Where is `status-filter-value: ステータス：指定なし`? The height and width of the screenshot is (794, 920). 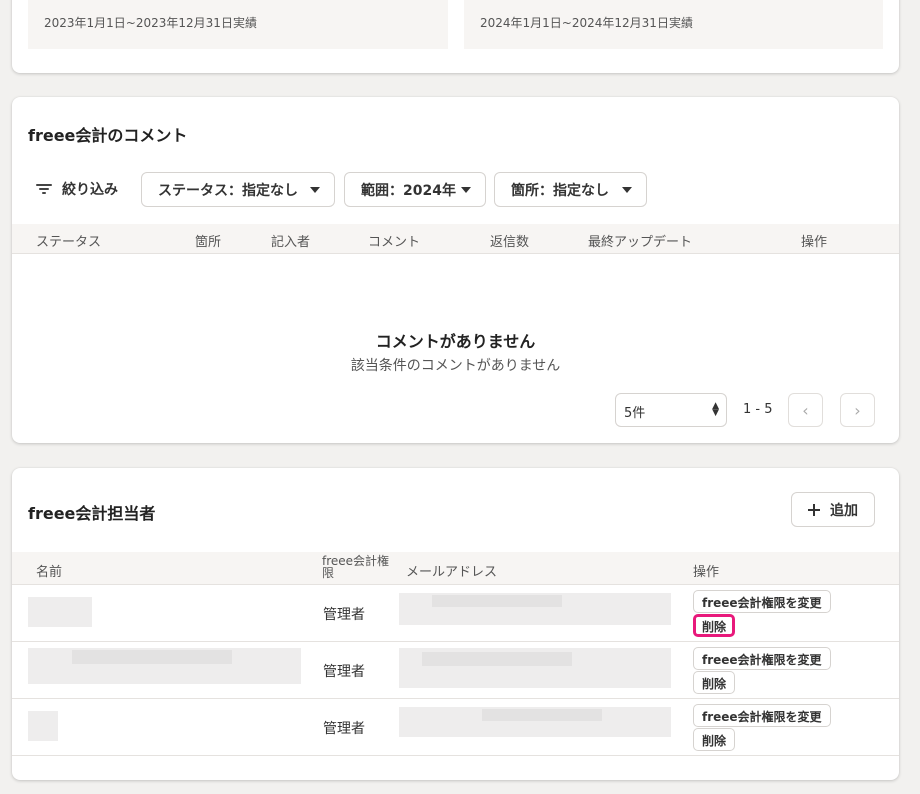 status-filter-value: ステータス：指定なし is located at coordinates (228, 190).